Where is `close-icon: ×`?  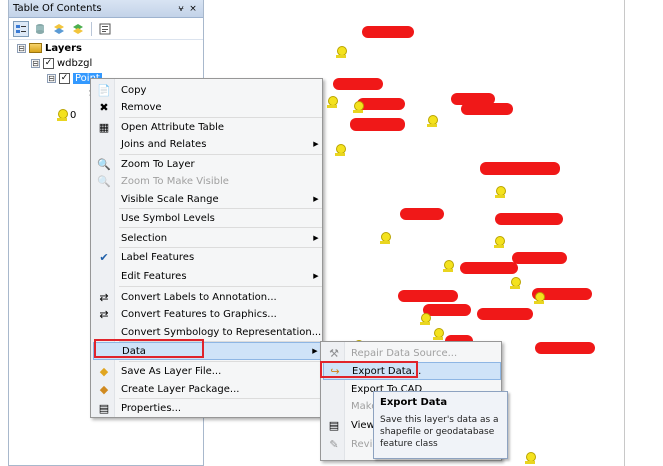
close-icon: × is located at coordinates (193, 9).